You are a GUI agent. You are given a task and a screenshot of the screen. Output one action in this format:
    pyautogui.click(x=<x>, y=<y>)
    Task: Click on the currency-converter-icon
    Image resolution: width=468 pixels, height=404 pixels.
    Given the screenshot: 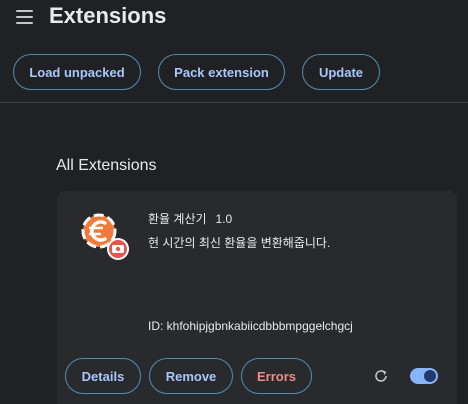 What is the action you would take?
    pyautogui.click(x=105, y=237)
    